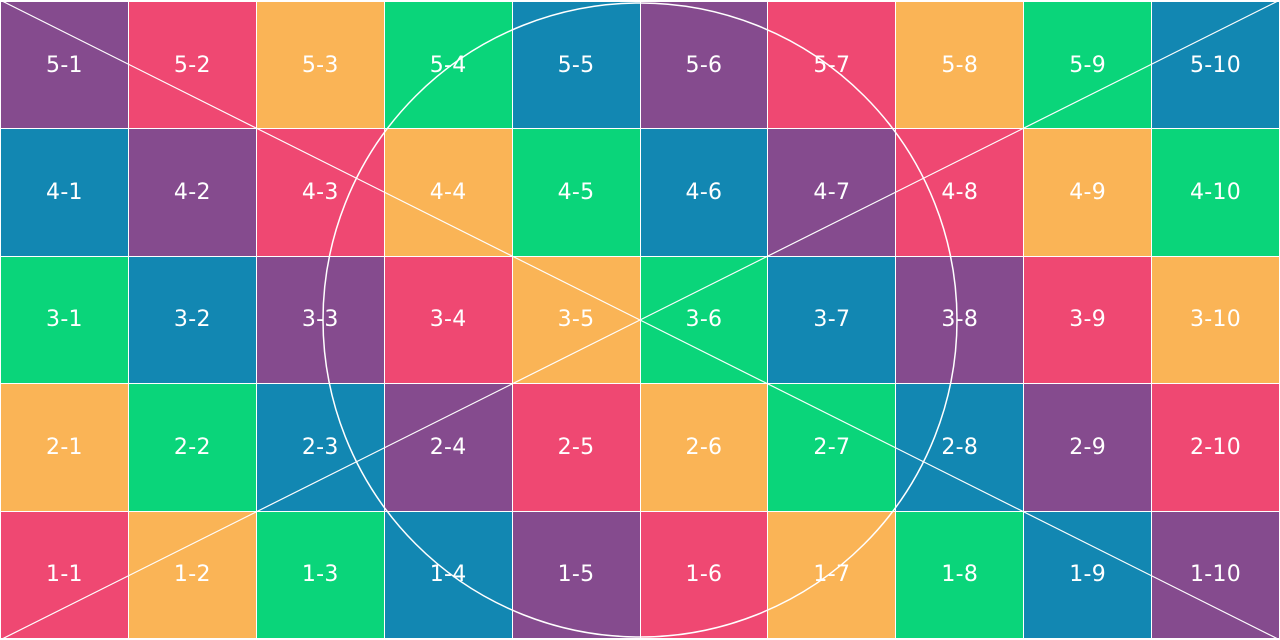 The image size is (1280, 640). Describe the element at coordinates (64, 574) in the screenshot. I see `tile-1-1: 1-1` at that location.